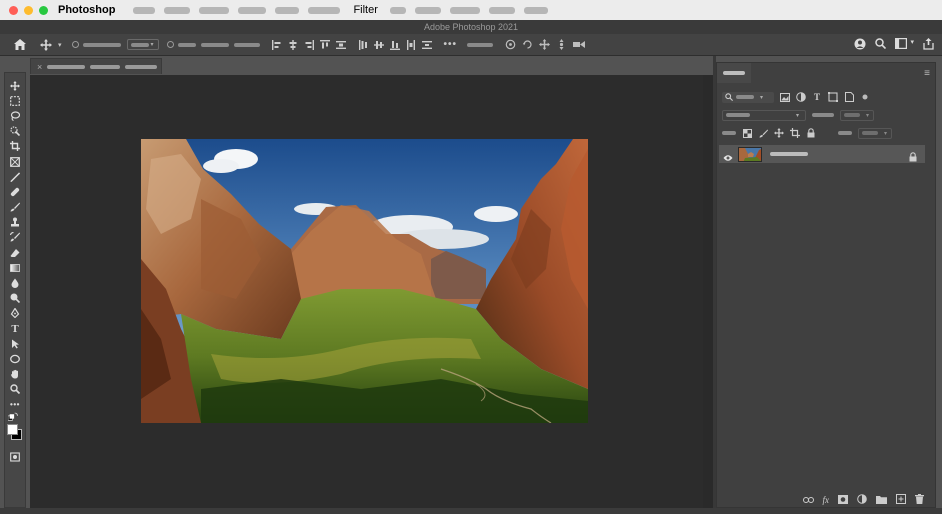 The image size is (942, 514). I want to click on 3d-slide-icon, so click(561, 44).